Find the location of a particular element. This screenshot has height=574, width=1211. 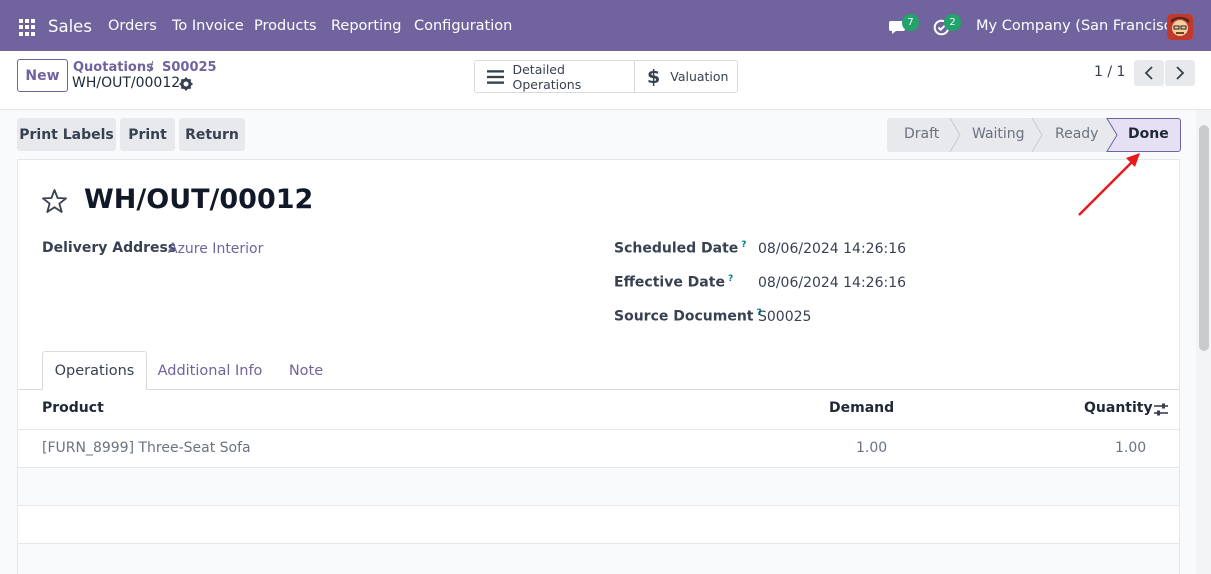

status-ready: Ready is located at coordinates (1076, 134).